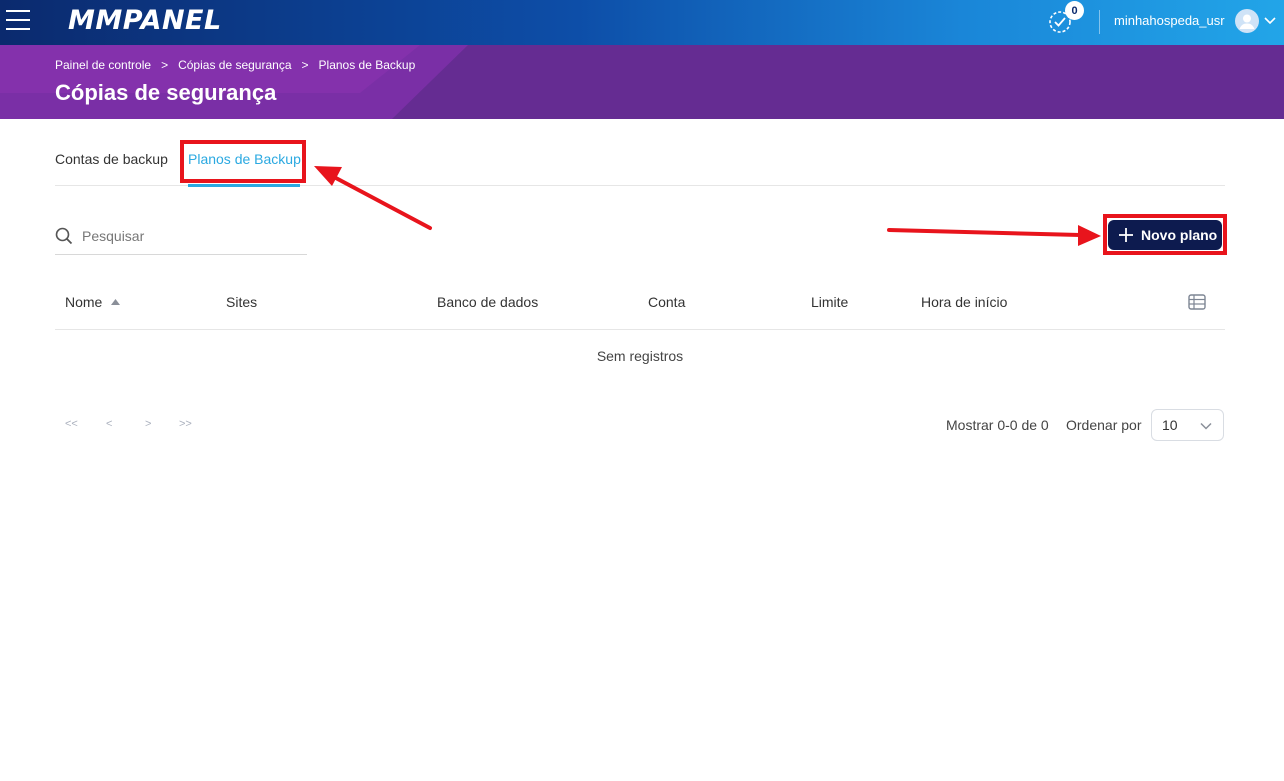 This screenshot has height=781, width=1284. I want to click on username: minhahospeda_usr, so click(1169, 20).